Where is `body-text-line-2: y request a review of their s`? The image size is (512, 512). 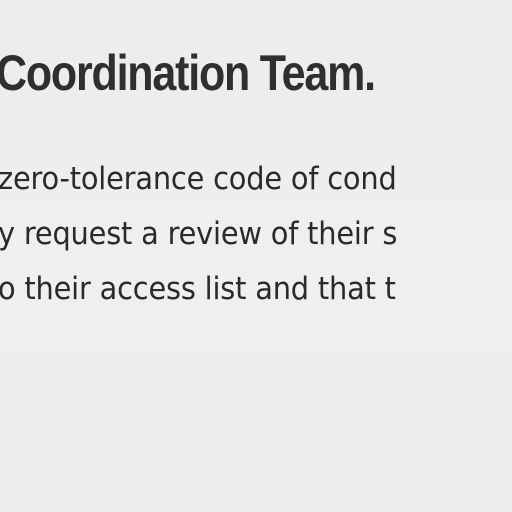 body-text-line-2: y request a review of their s is located at coordinates (199, 234).